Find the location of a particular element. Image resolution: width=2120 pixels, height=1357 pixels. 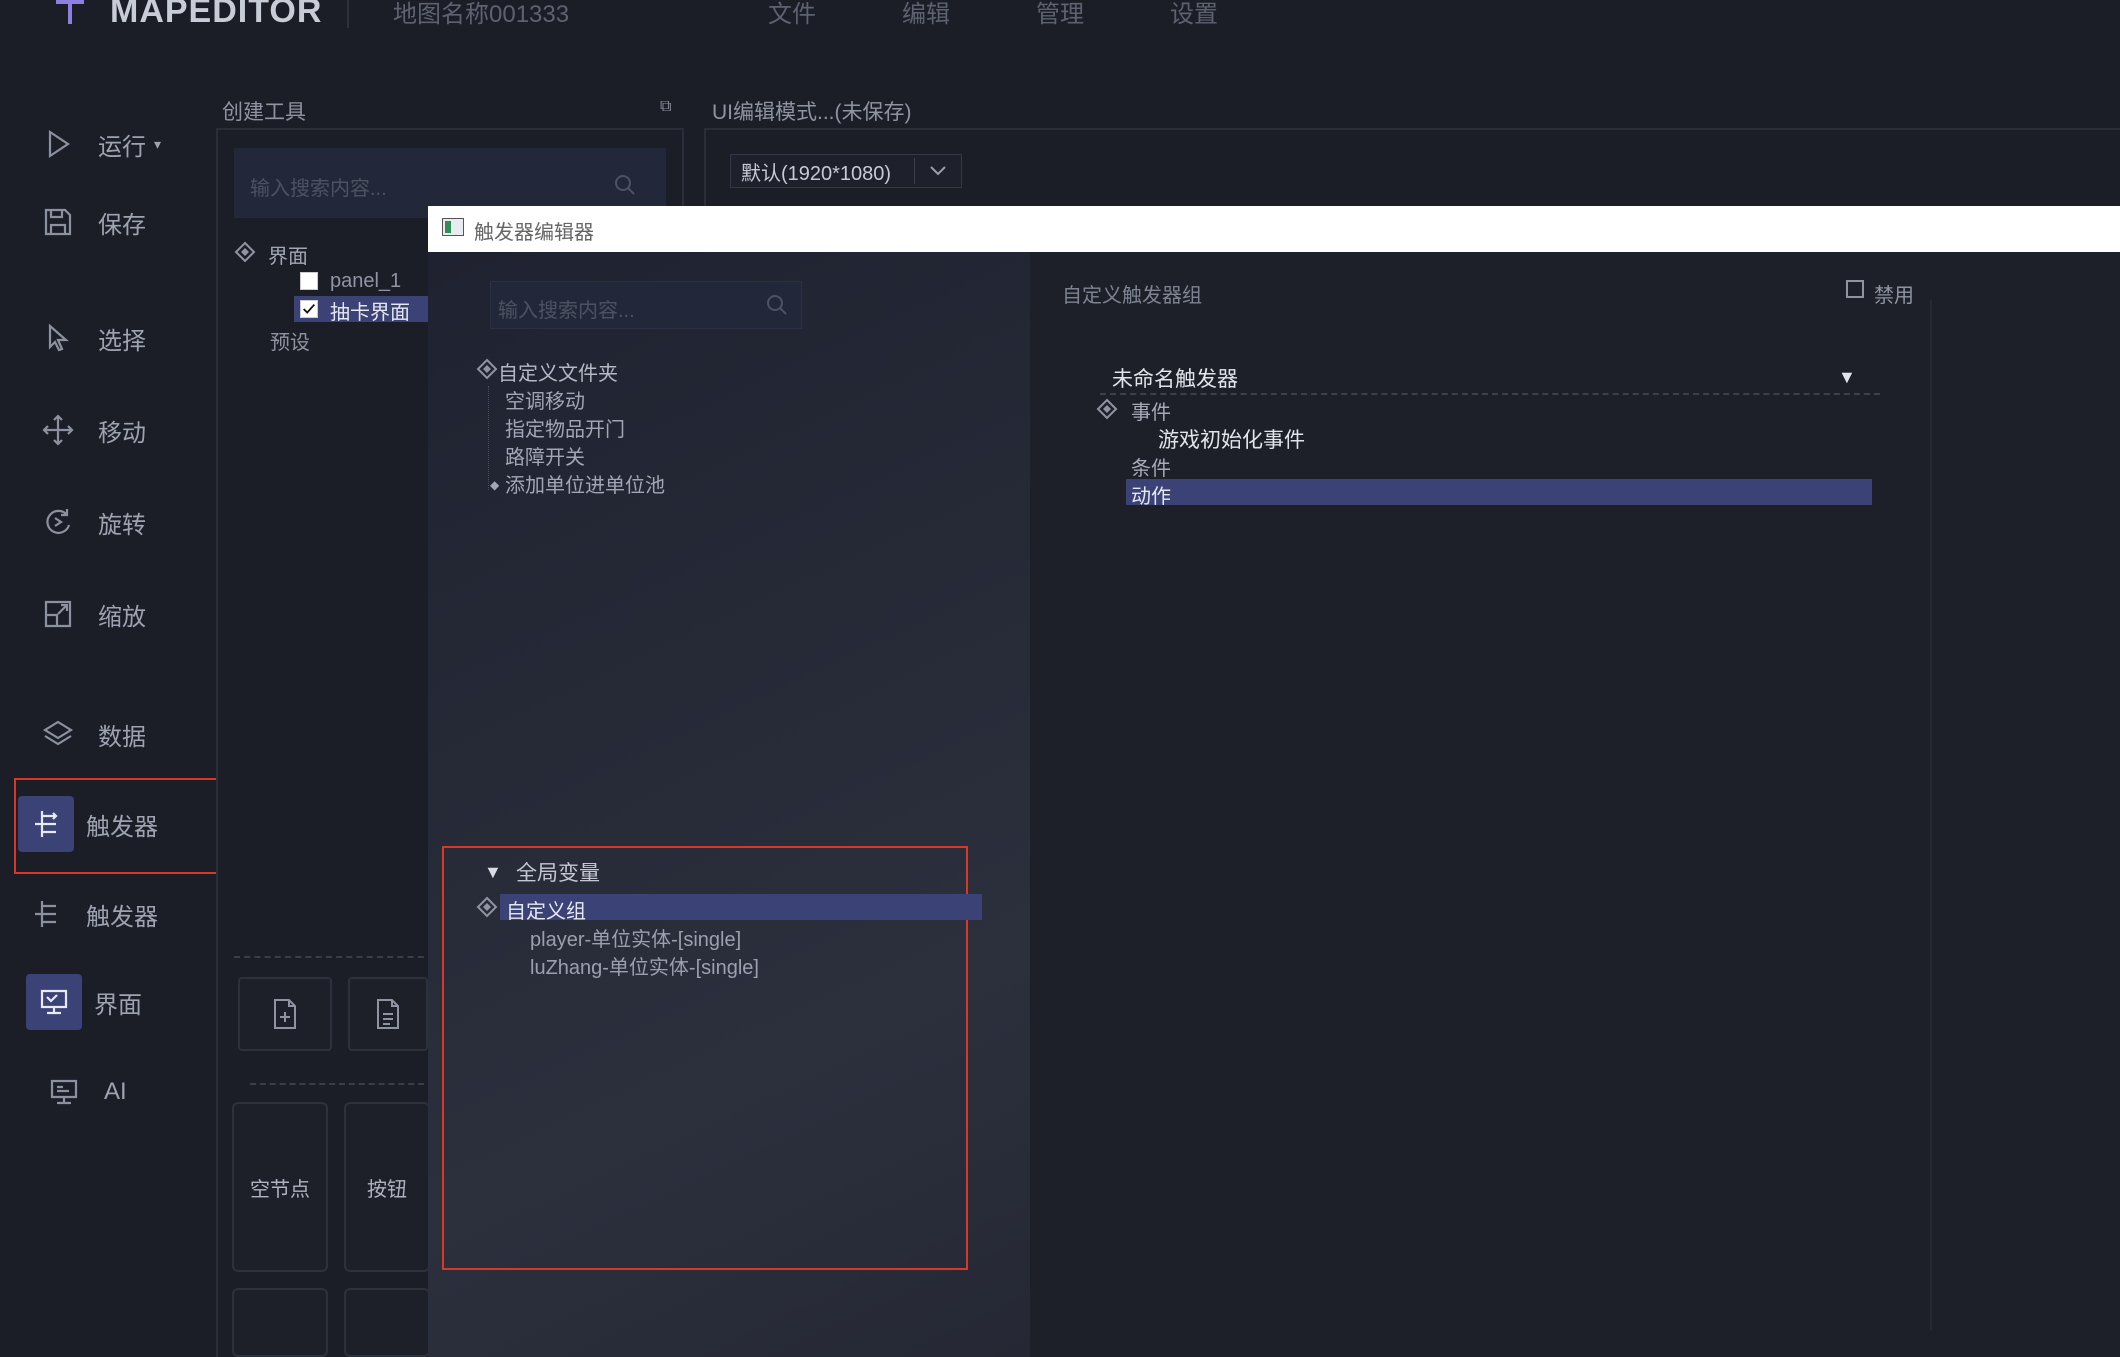

menu-settings: 设置 is located at coordinates (1194, 14).